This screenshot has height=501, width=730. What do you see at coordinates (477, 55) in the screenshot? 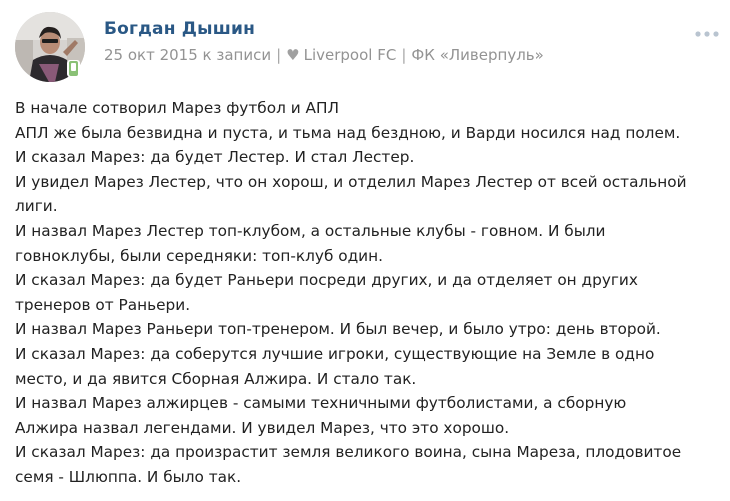
I see `club-link-ru: ФК «Ливерпуль»` at bounding box center [477, 55].